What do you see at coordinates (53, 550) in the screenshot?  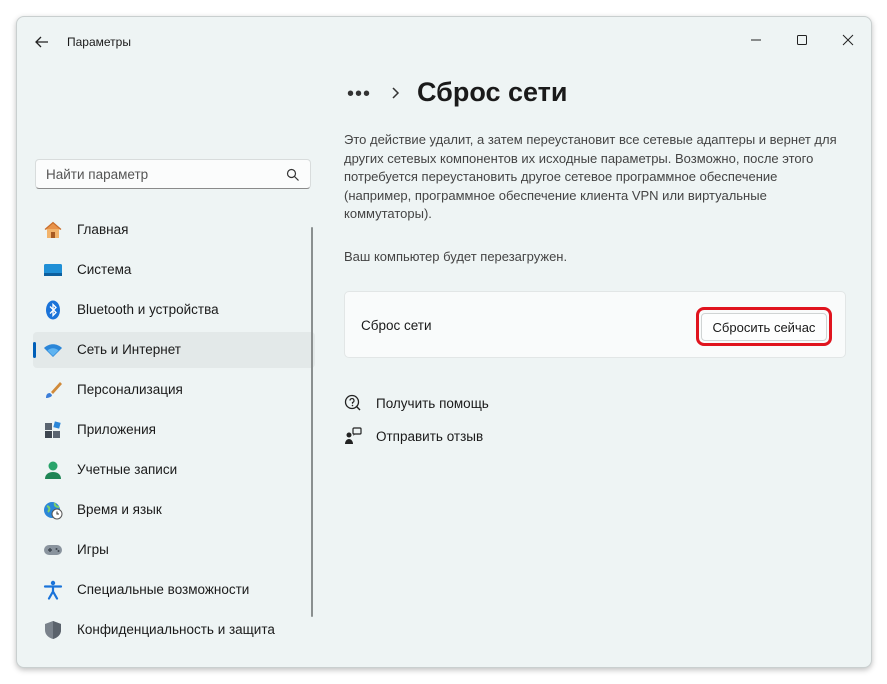 I see `gamepad-icon` at bounding box center [53, 550].